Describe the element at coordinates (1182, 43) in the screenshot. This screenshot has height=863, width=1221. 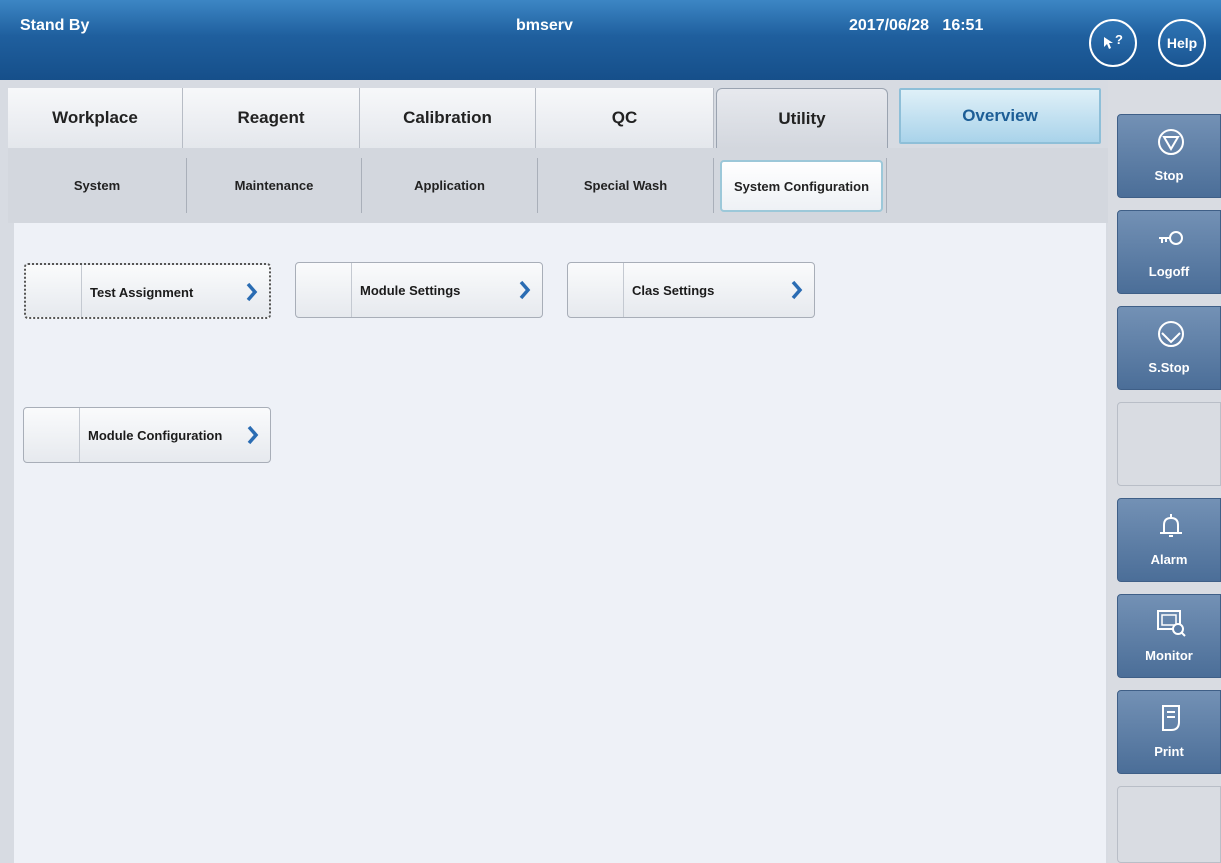
I see `help-button: Help` at that location.